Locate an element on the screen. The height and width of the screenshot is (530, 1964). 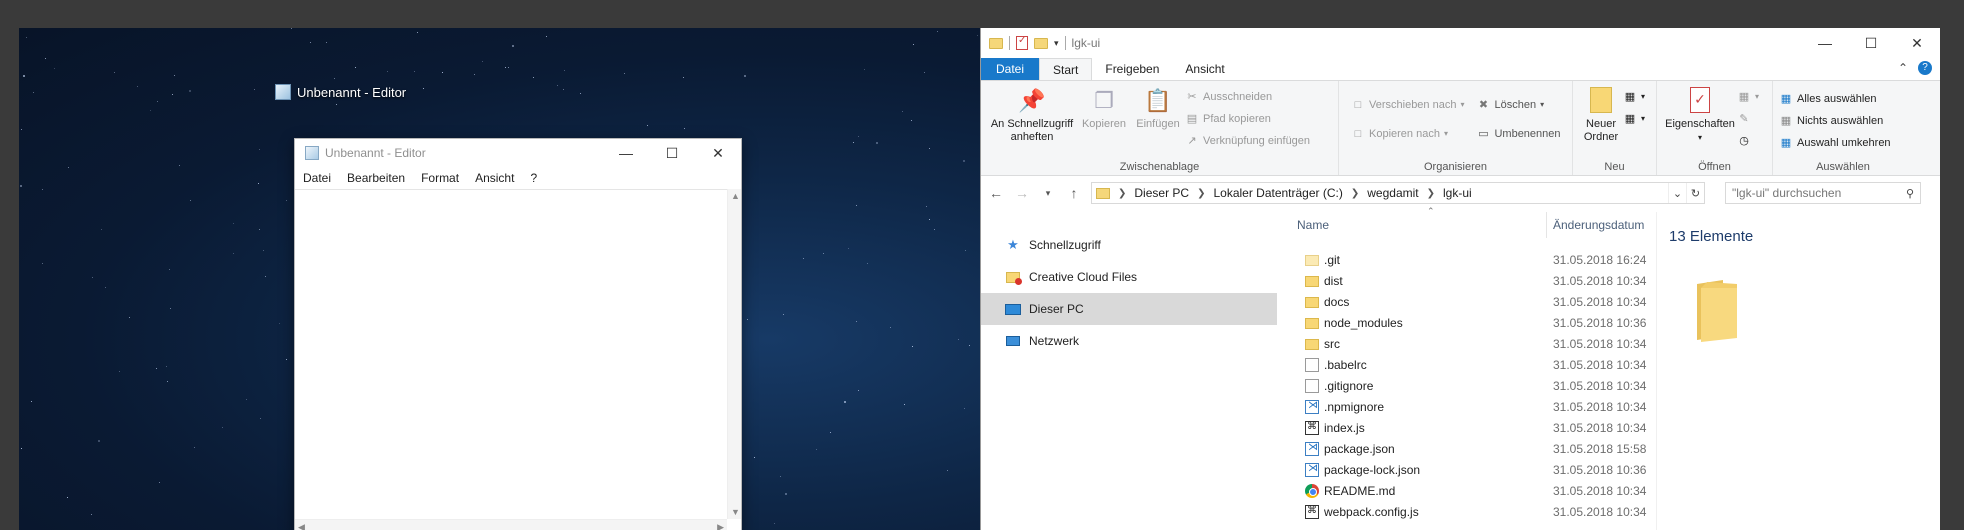
tab-datei: Datei is located at coordinates (1010, 69).